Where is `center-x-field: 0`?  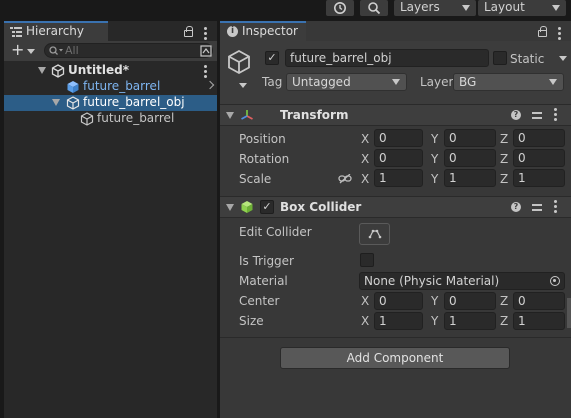 center-x-field: 0 is located at coordinates (398, 301).